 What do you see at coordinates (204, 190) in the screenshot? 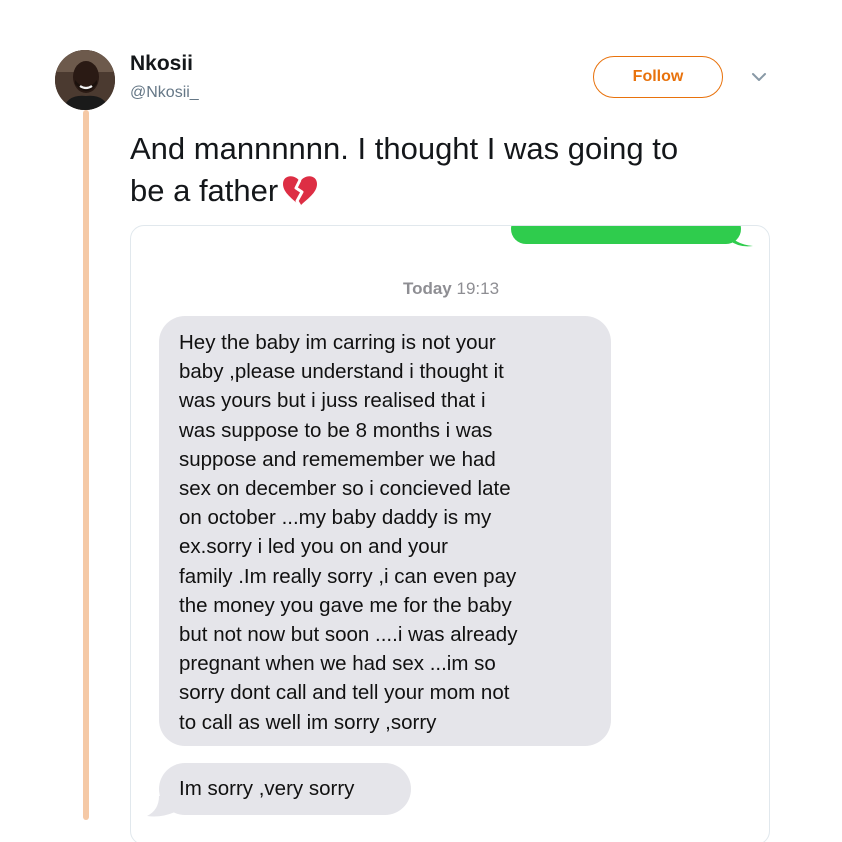
I see `tweet-text-line-content: be a father` at bounding box center [204, 190].